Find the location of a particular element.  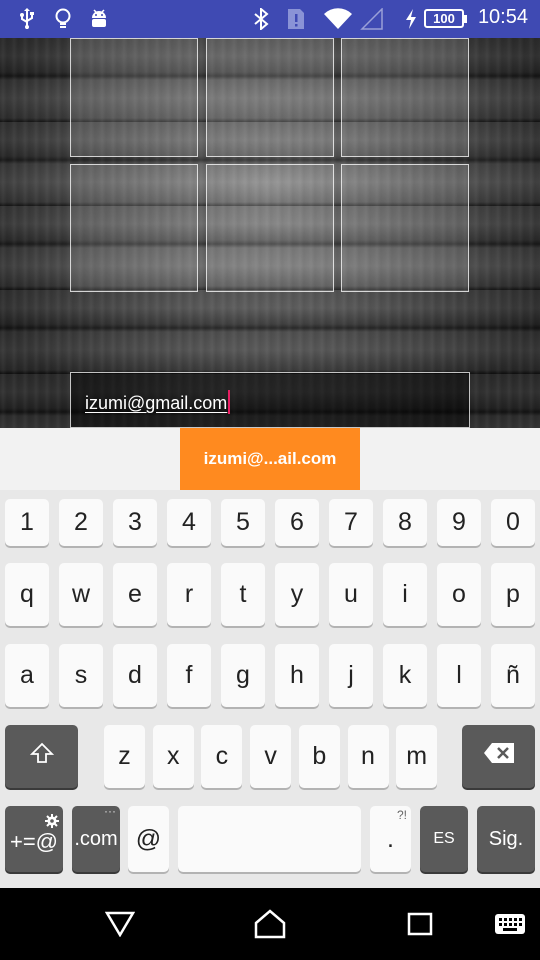

dotcom-key-hint: ··· is located at coordinates (110, 811).